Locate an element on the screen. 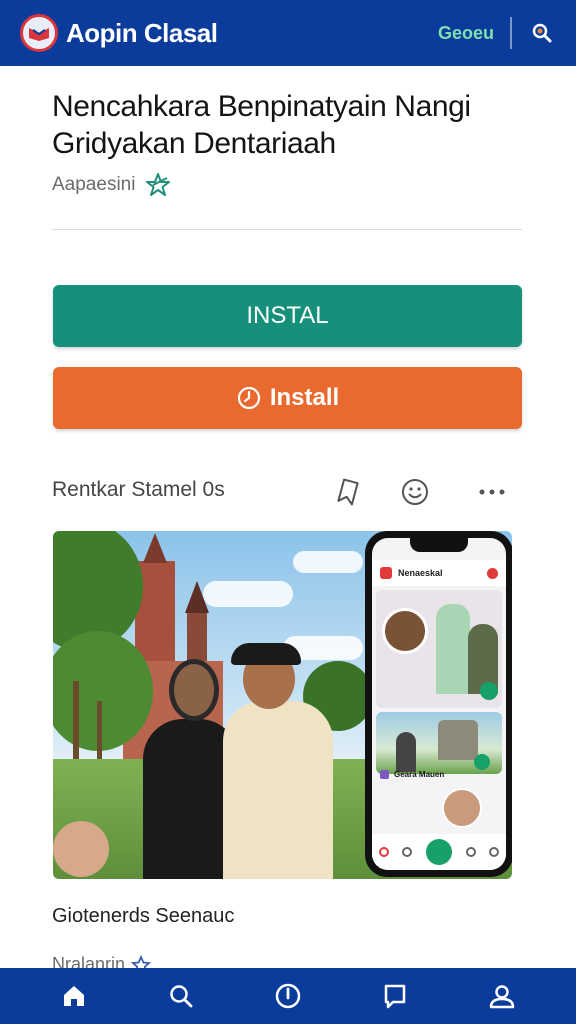  person-bald-head is located at coordinates (81, 849).